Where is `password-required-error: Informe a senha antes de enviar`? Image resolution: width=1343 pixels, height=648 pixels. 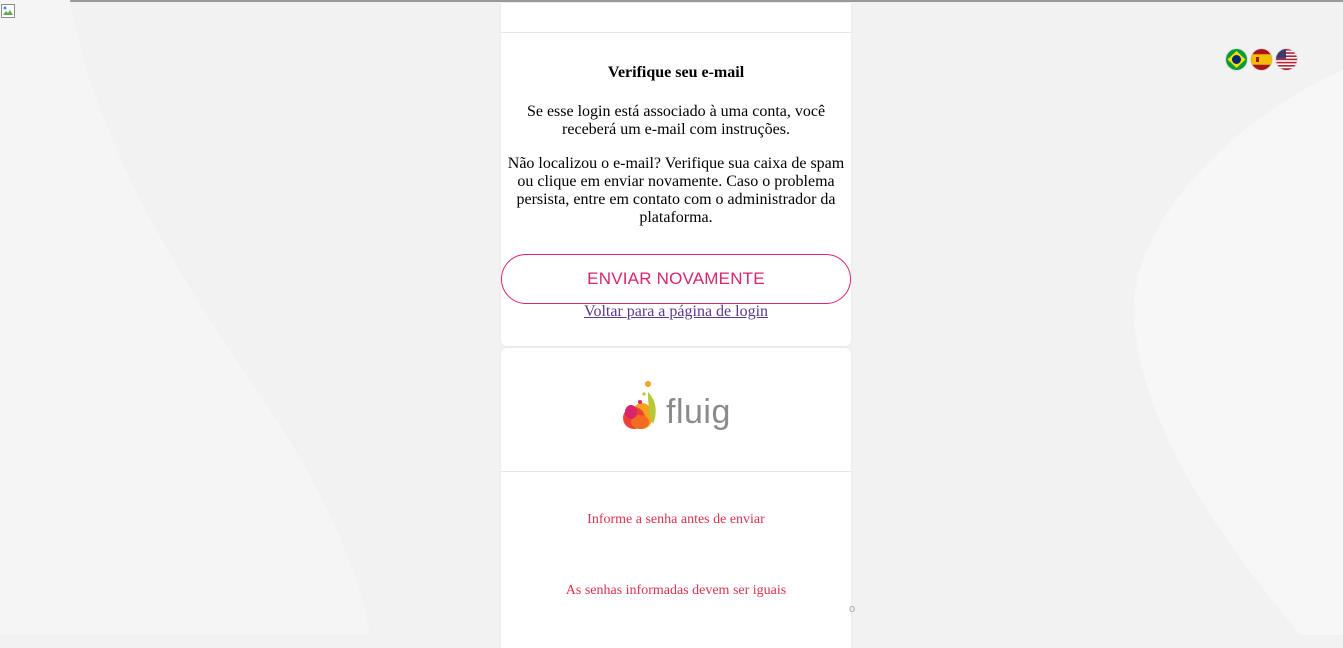
password-required-error: Informe a senha antes de enviar is located at coordinates (676, 519).